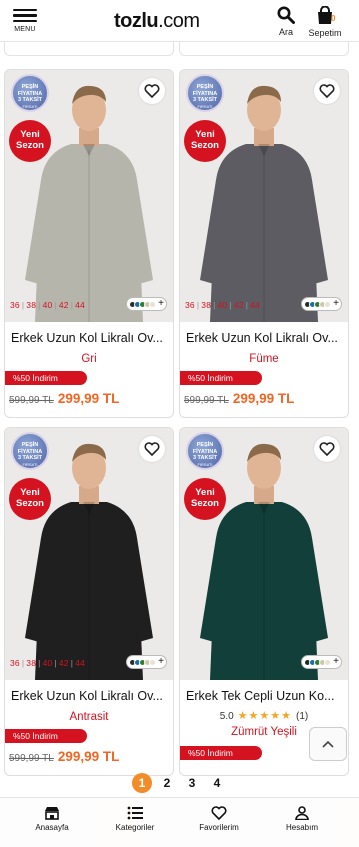  What do you see at coordinates (301, 827) in the screenshot?
I see `nav-account-label: Hesabım` at bounding box center [301, 827].